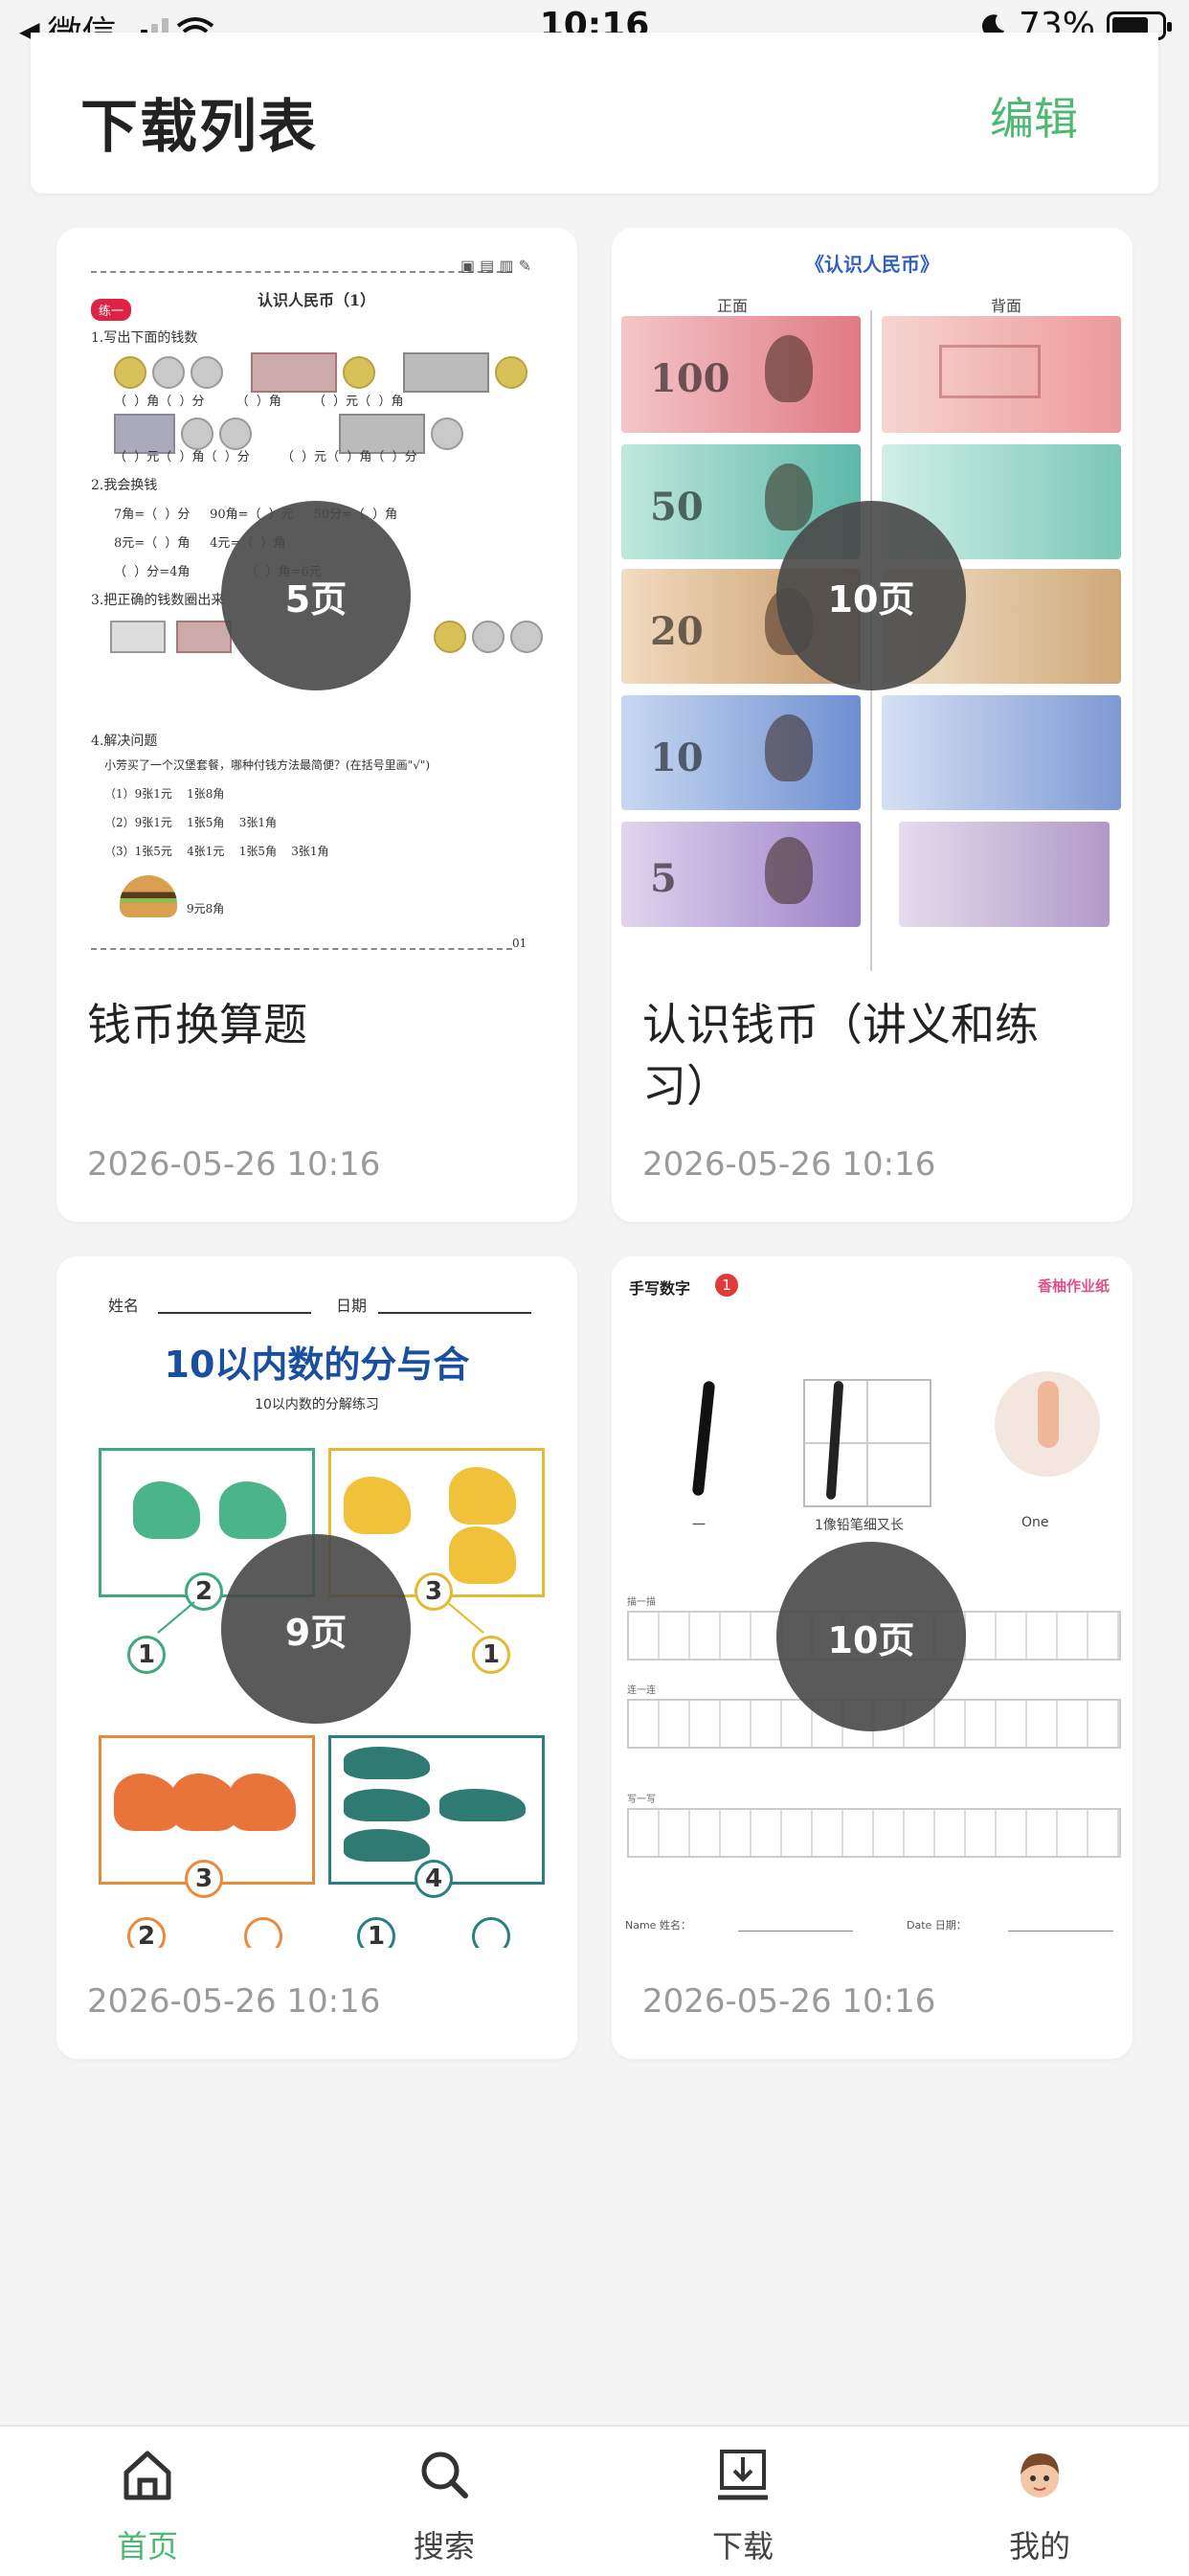  I want to click on search-icon, so click(444, 2475).